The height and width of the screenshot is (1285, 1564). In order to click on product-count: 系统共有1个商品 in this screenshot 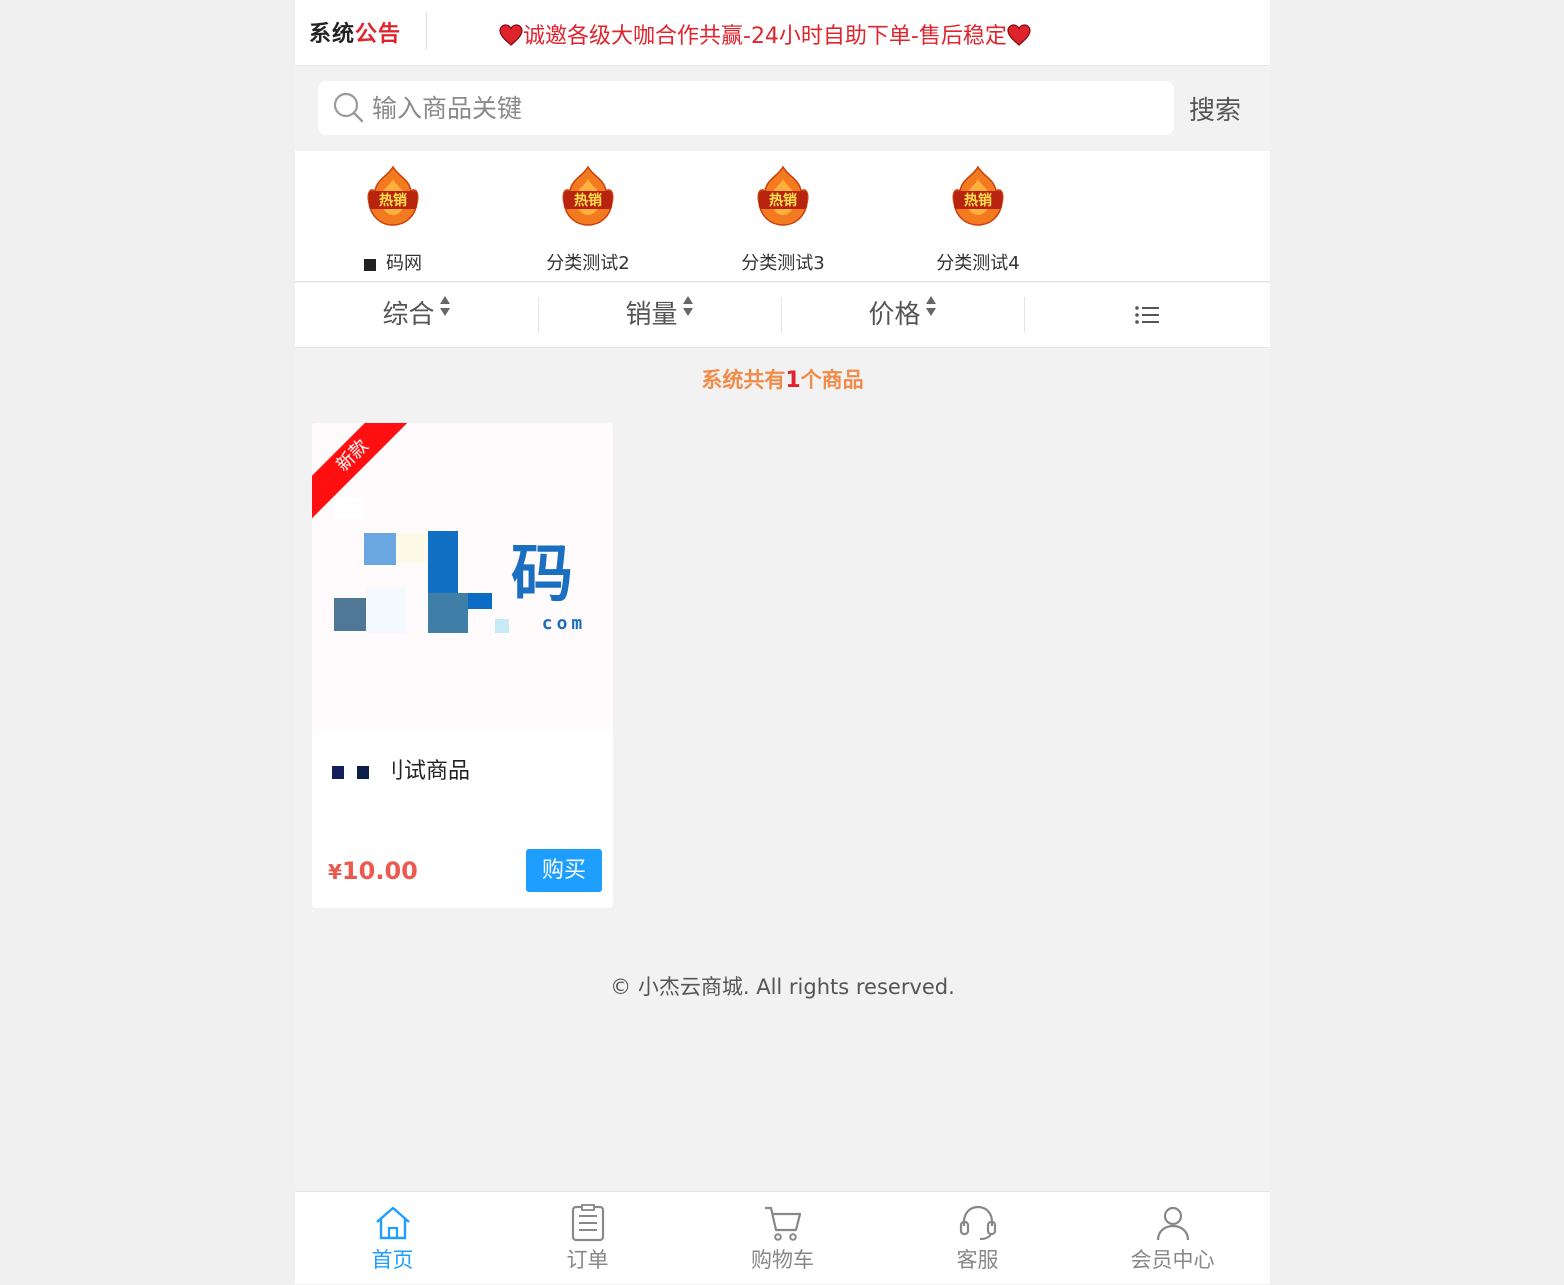, I will do `click(782, 380)`.